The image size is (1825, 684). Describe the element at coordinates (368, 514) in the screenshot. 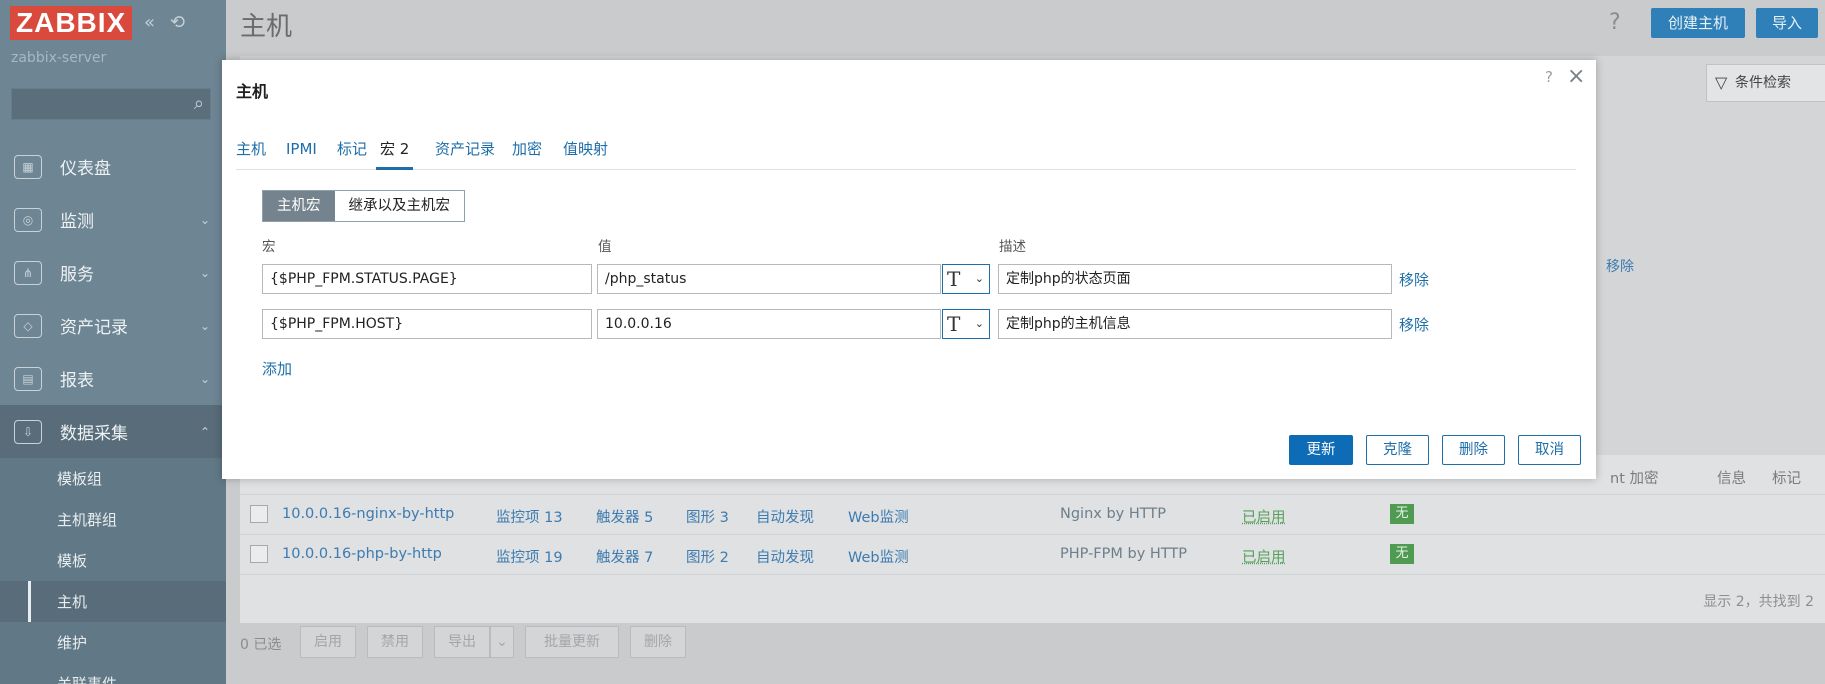

I see `host-name-link: 10.0.0.16-nginx-by-http` at that location.